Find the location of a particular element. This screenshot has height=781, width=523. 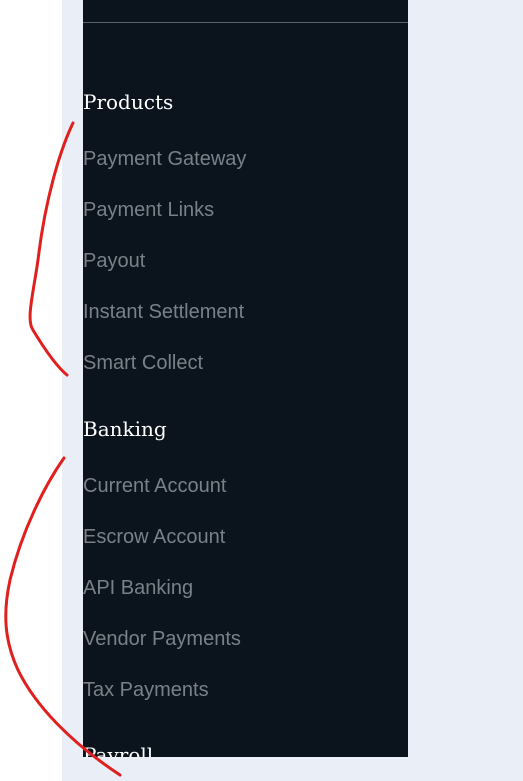

divider is located at coordinates (245, 22).